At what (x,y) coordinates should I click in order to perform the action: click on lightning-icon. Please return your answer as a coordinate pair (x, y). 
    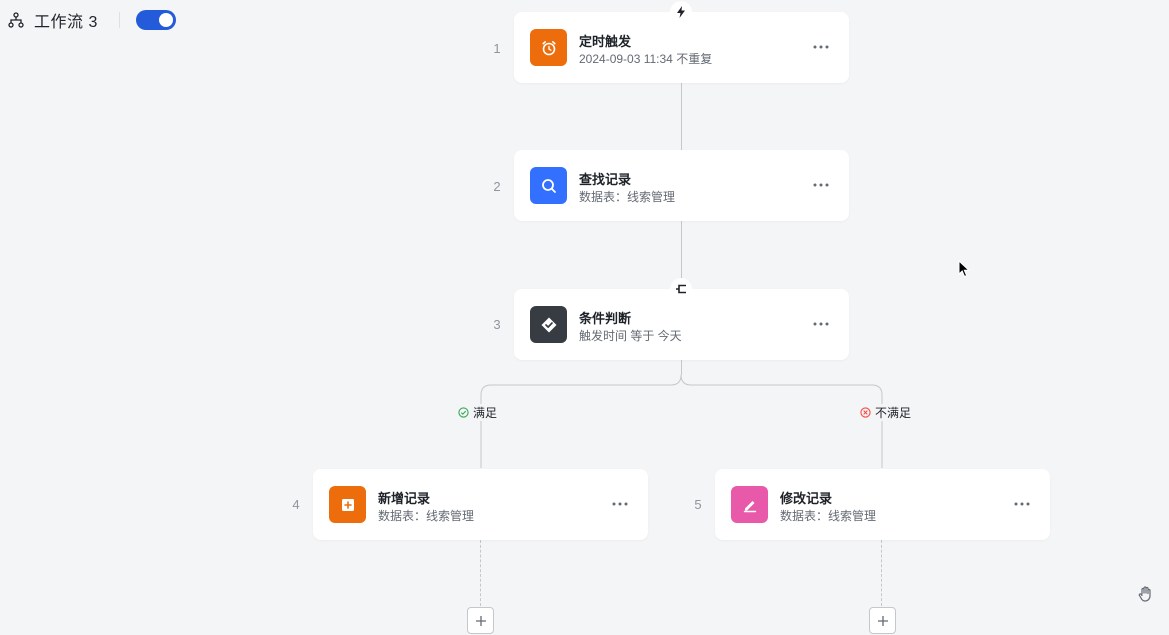
    Looking at the image, I should click on (681, 12).